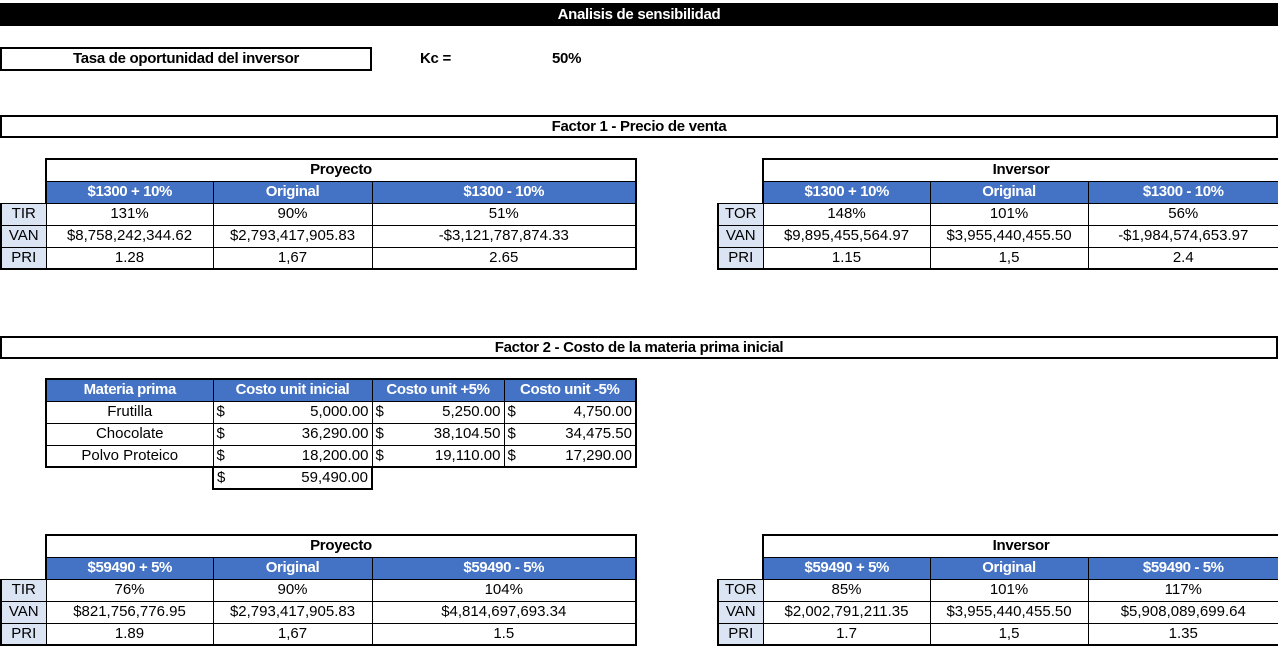 This screenshot has height=647, width=1278. I want to click on table-row: PRI 1.15 1,5 2.4, so click(997, 258).